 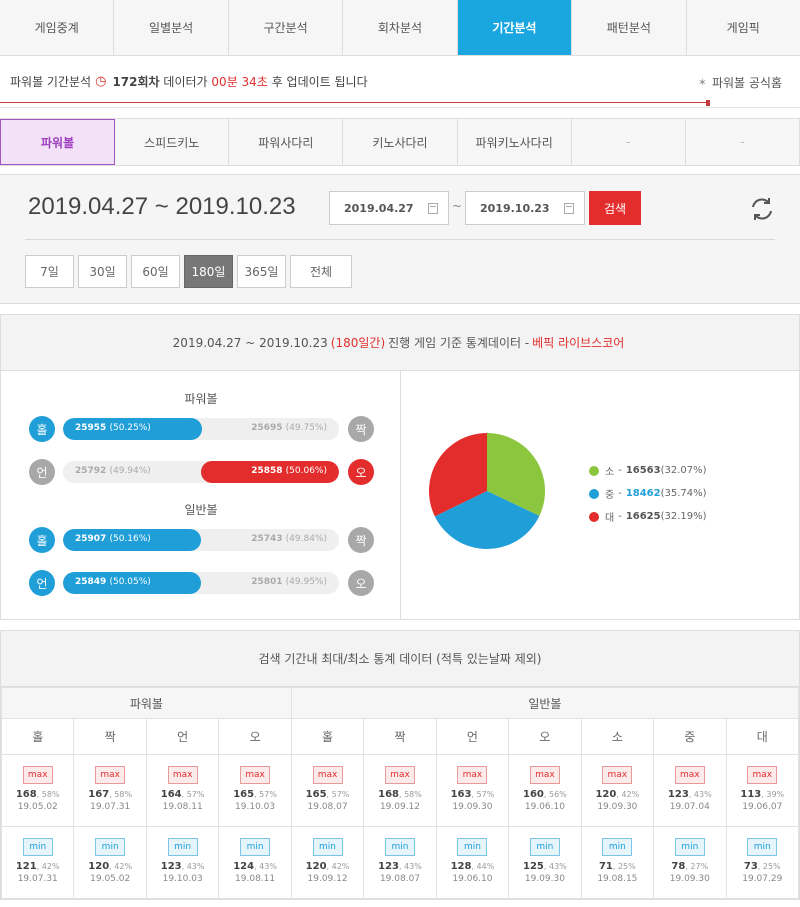 I want to click on nav-tab: 회차분석, so click(x=400, y=27).